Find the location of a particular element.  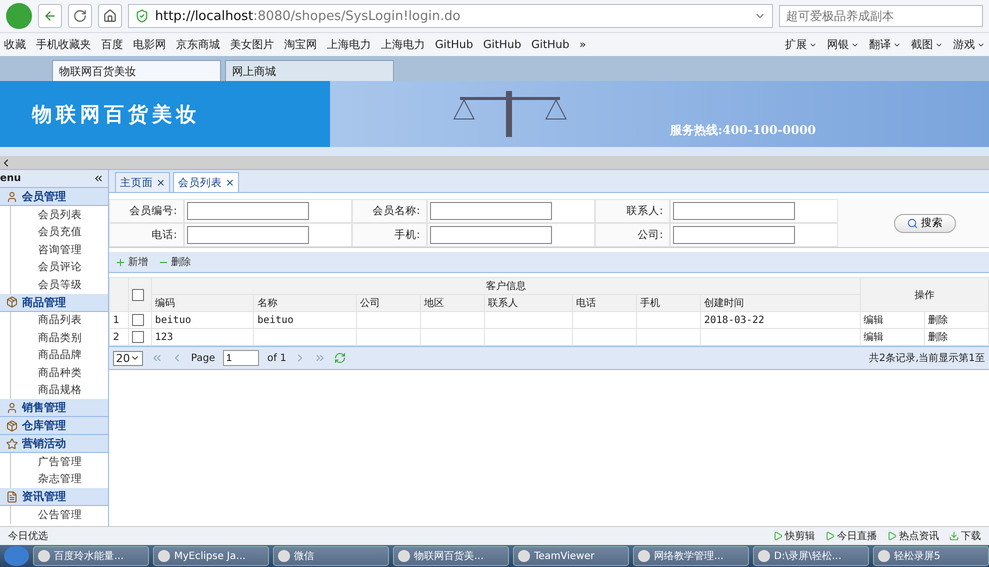

horizontal-scrollbar is located at coordinates (494, 162).